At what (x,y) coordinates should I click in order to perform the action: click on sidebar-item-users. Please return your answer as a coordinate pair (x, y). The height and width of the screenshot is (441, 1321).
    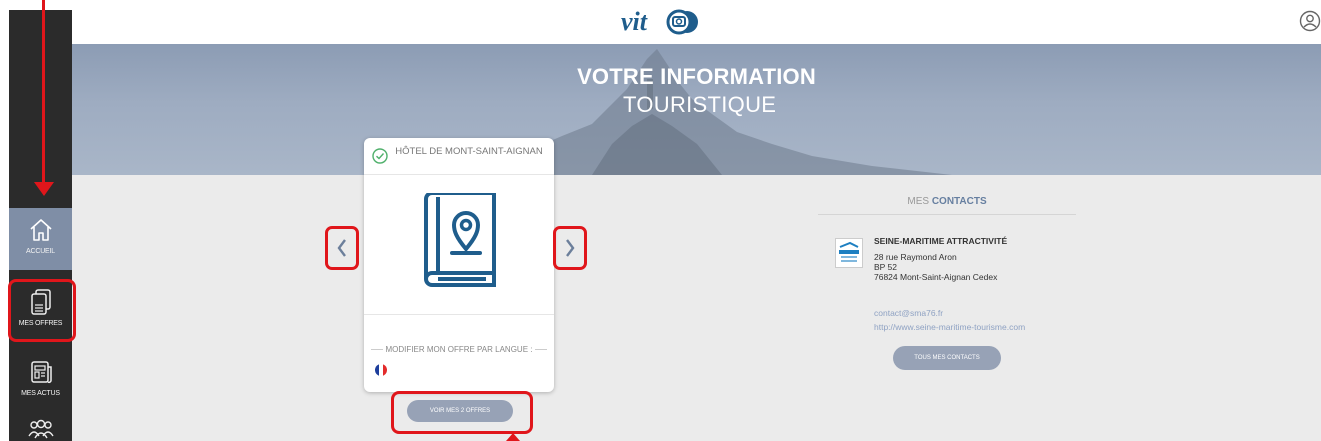
    Looking at the image, I should click on (40, 425).